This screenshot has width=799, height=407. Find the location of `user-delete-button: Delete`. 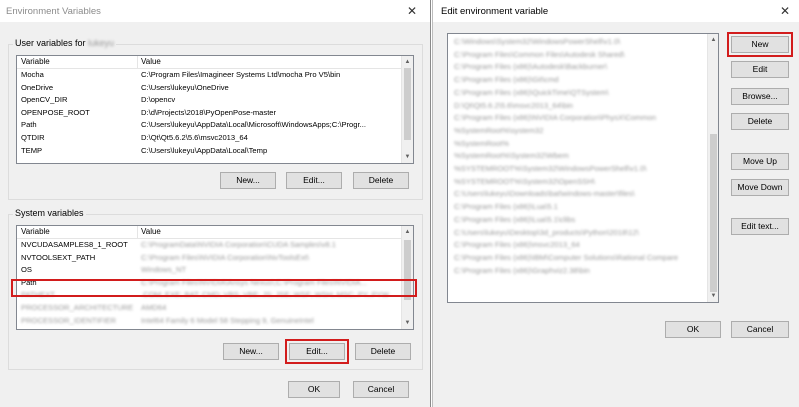

user-delete-button: Delete is located at coordinates (381, 180).